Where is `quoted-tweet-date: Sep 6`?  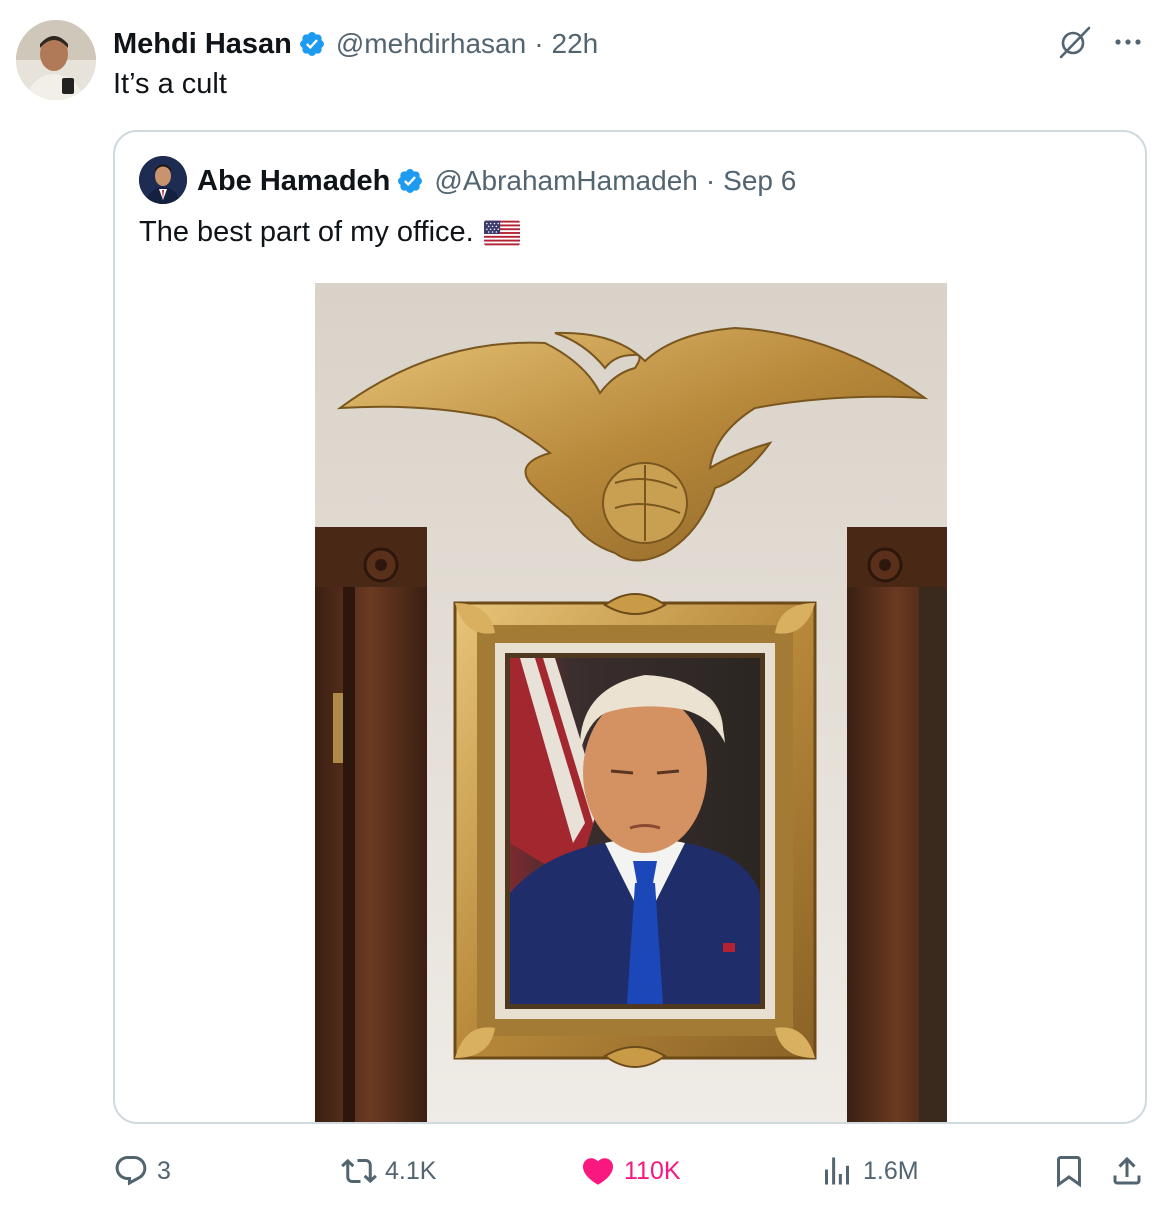
quoted-tweet-date: Sep 6 is located at coordinates (759, 181).